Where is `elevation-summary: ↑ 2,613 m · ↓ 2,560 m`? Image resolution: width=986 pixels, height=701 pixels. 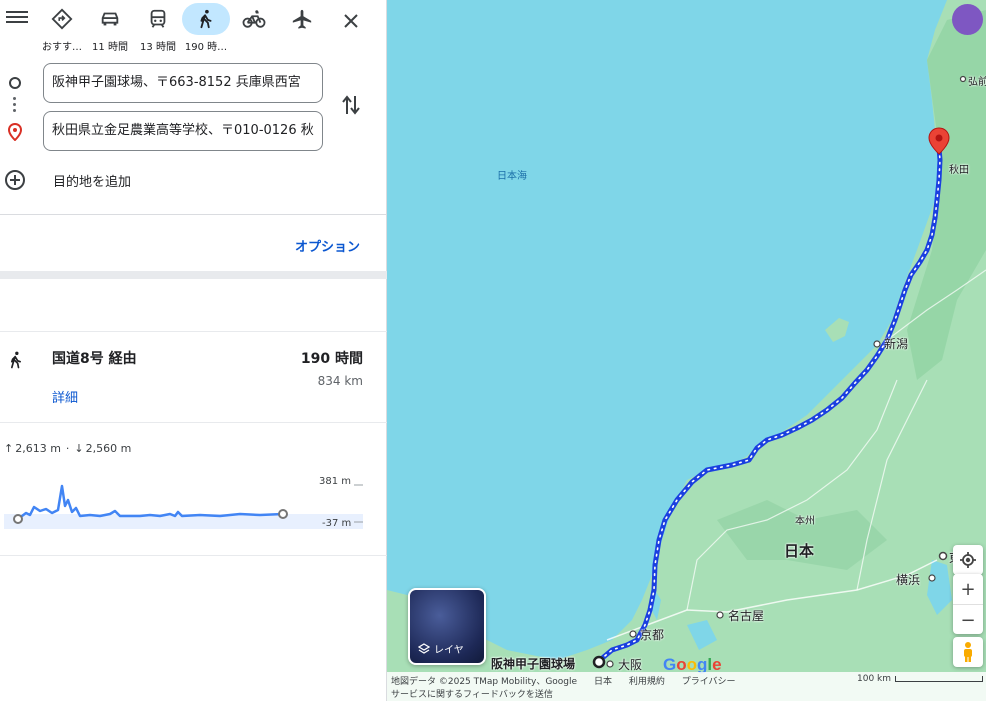 elevation-summary: ↑ 2,613 m · ↓ 2,560 m is located at coordinates (67, 448).